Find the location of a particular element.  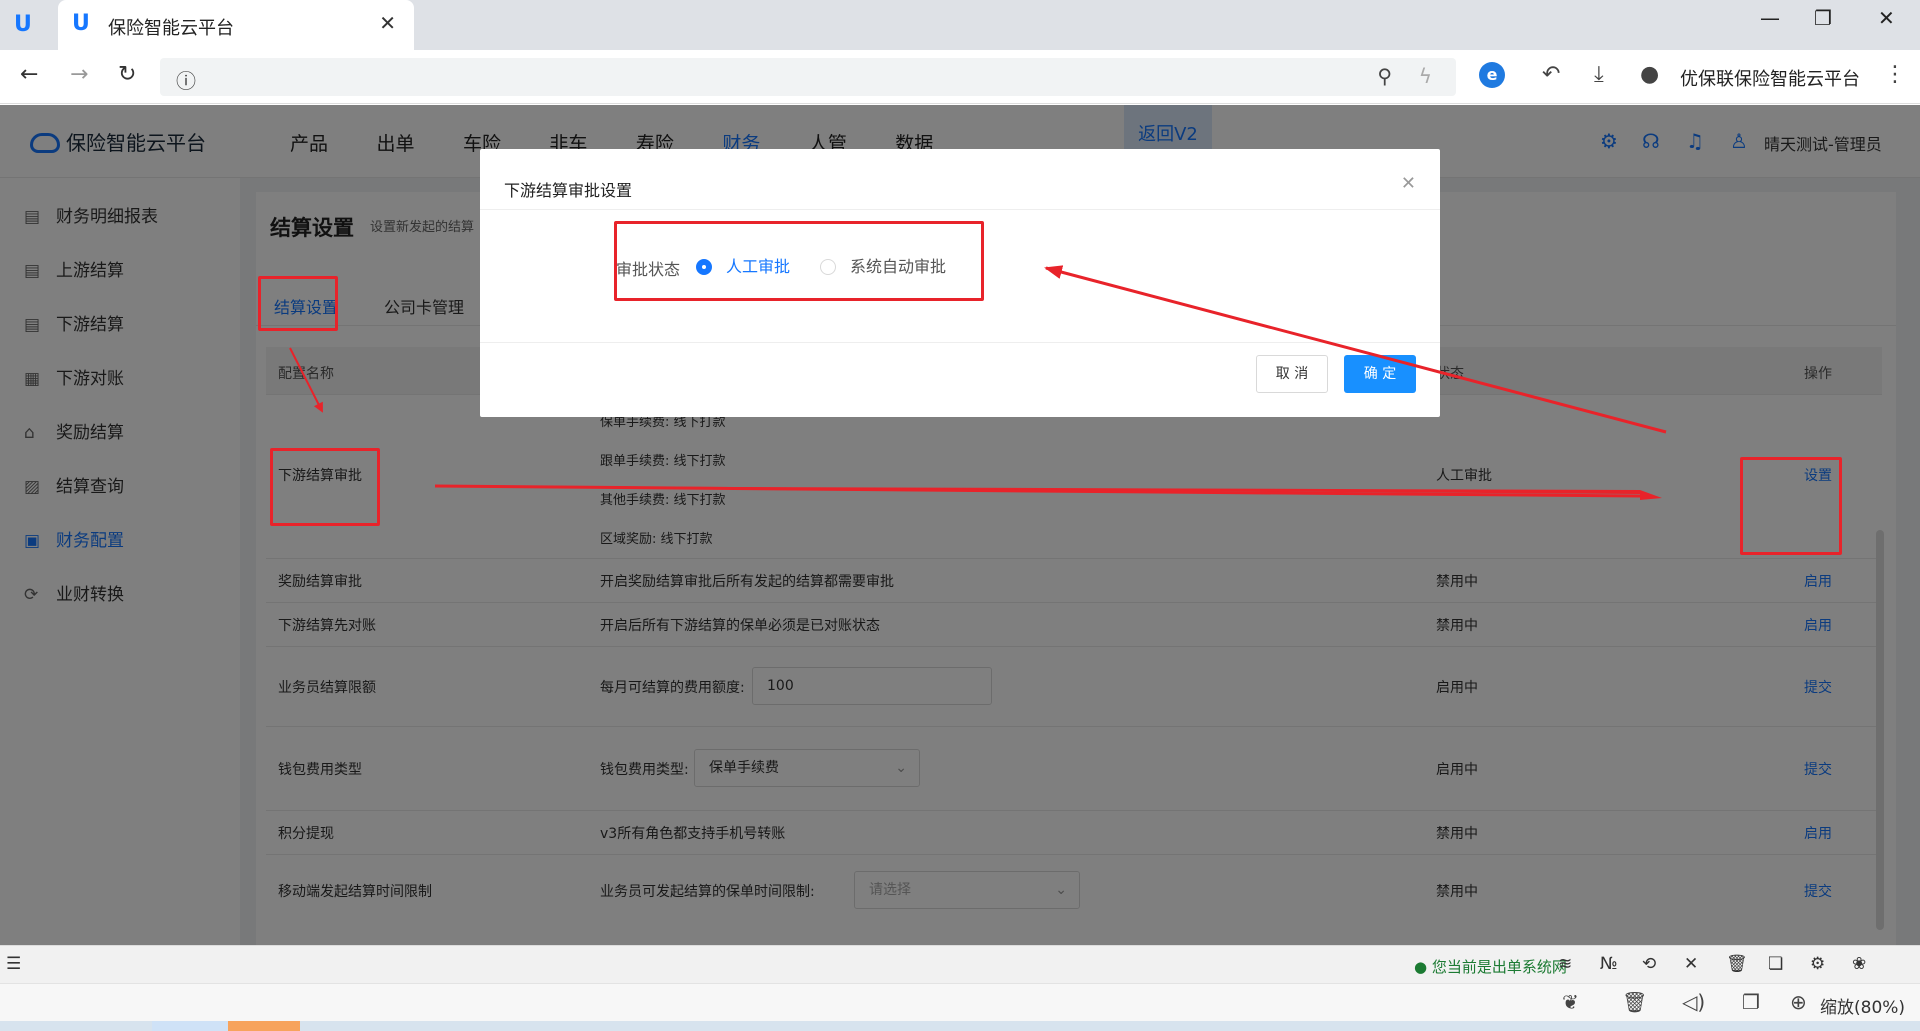

window-icon: ❐ is located at coordinates (1751, 1002).